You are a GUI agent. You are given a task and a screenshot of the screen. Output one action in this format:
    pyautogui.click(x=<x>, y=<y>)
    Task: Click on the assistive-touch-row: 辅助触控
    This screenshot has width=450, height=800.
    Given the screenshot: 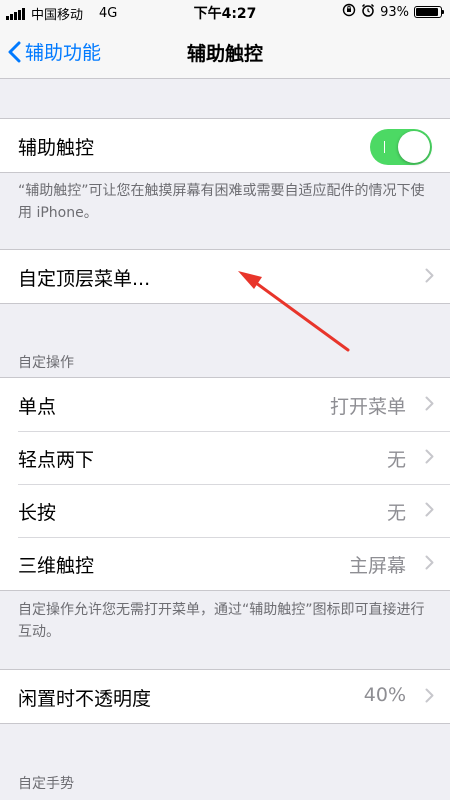 What is the action you would take?
    pyautogui.click(x=225, y=145)
    